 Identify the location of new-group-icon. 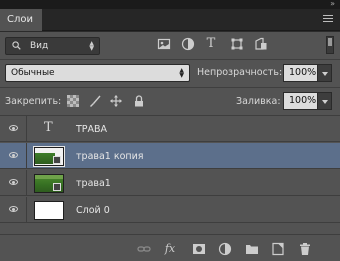
(252, 249).